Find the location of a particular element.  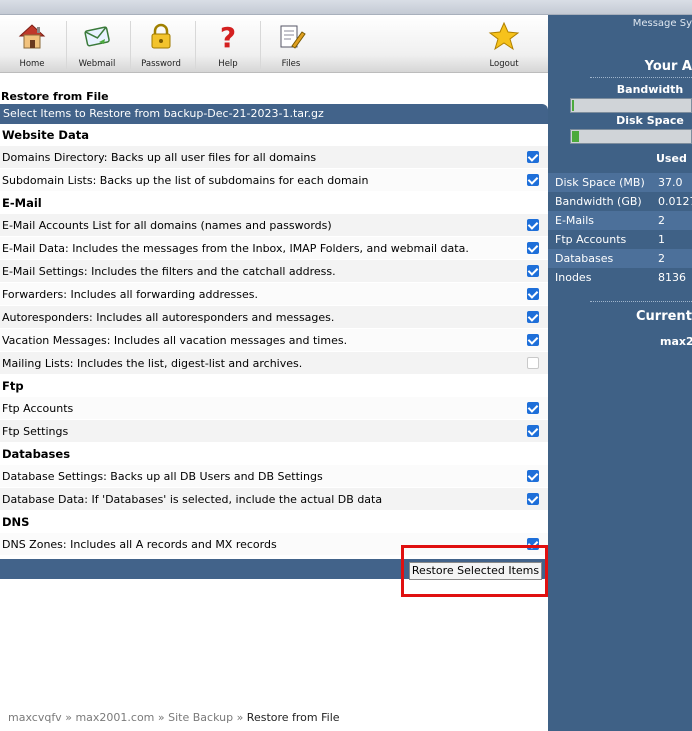

section-heading: Ftp is located at coordinates (13, 386).